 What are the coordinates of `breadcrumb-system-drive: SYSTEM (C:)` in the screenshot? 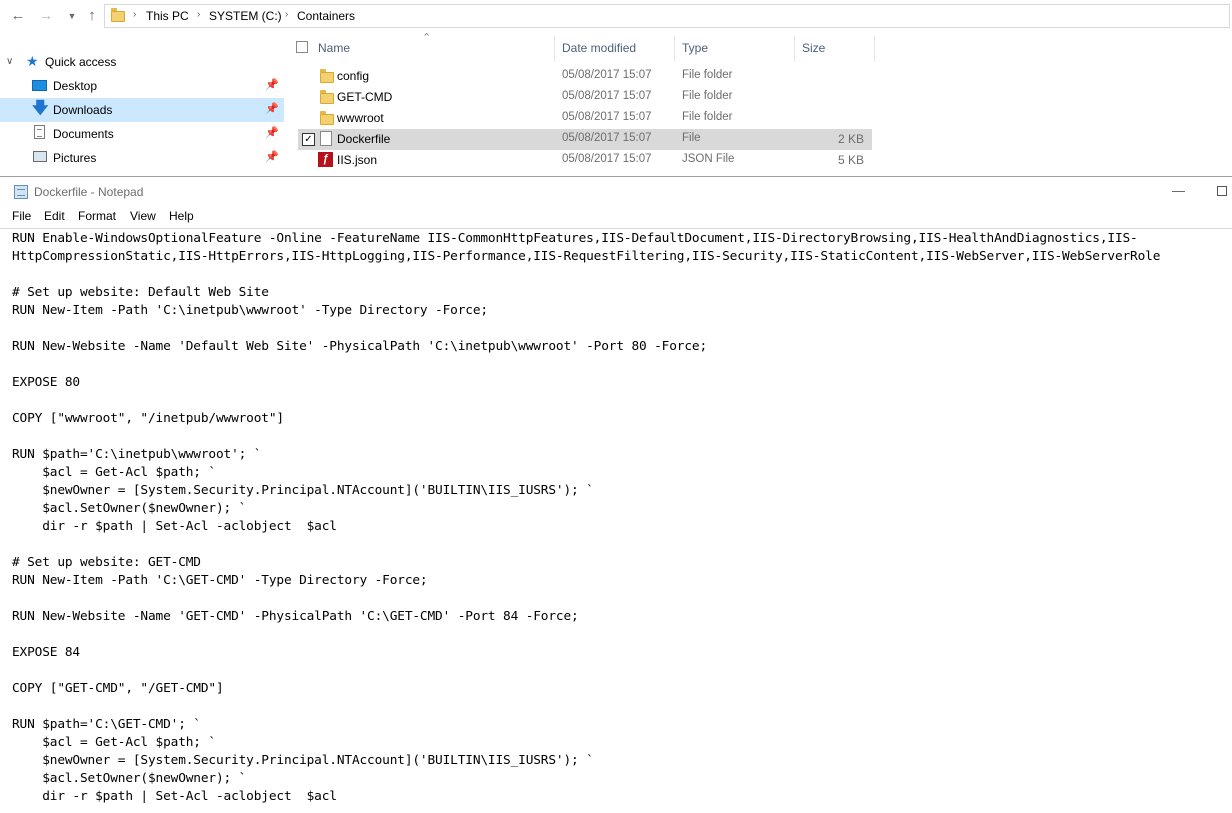 It's located at (245, 16).